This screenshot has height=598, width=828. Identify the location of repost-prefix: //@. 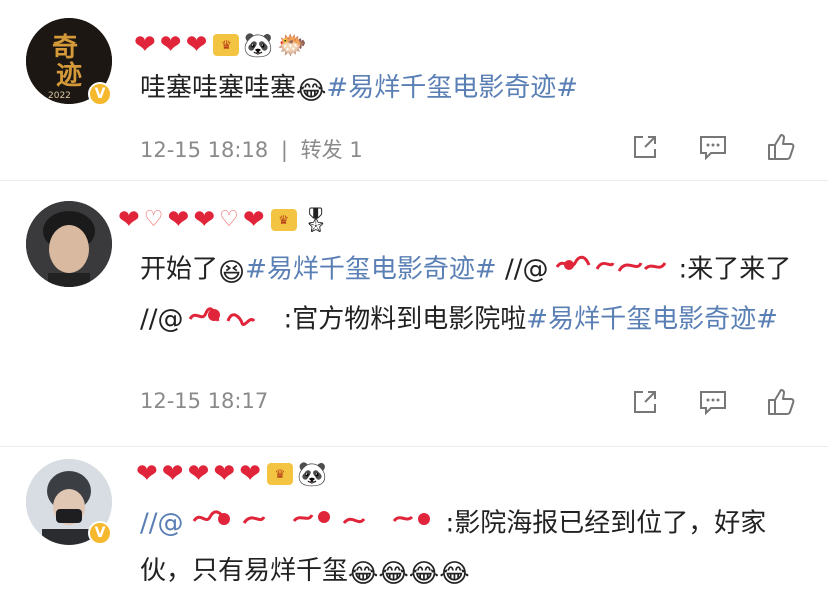
(522, 269).